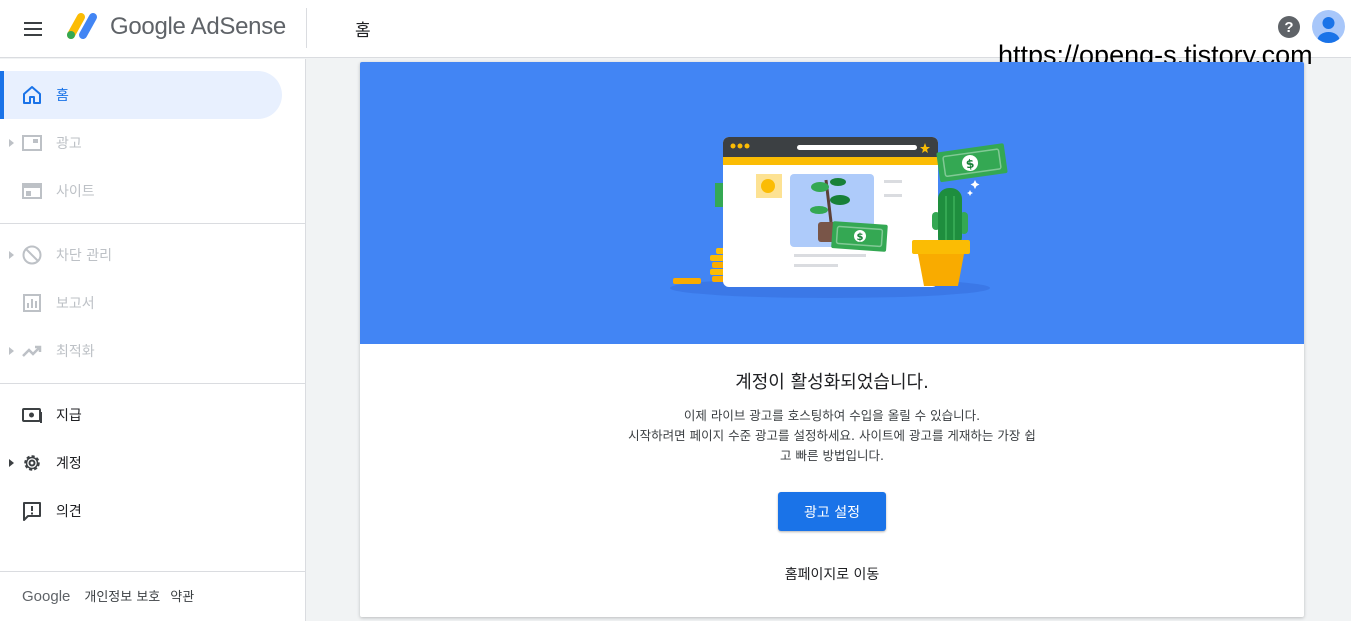  Describe the element at coordinates (75, 352) in the screenshot. I see `sidebar-item-label: 최적화` at that location.